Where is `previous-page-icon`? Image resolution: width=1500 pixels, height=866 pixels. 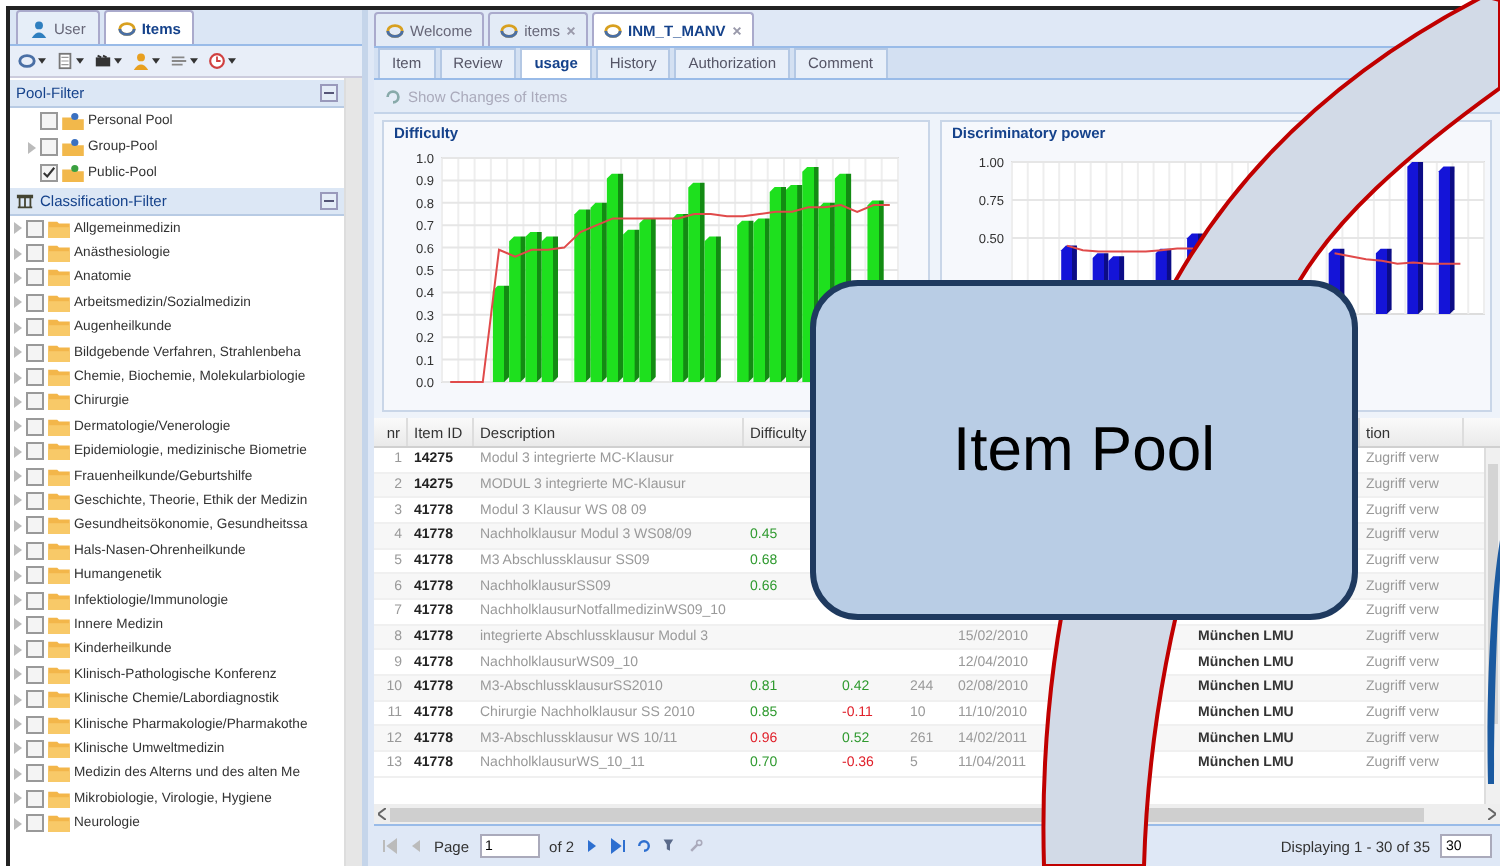 previous-page-icon is located at coordinates (416, 846).